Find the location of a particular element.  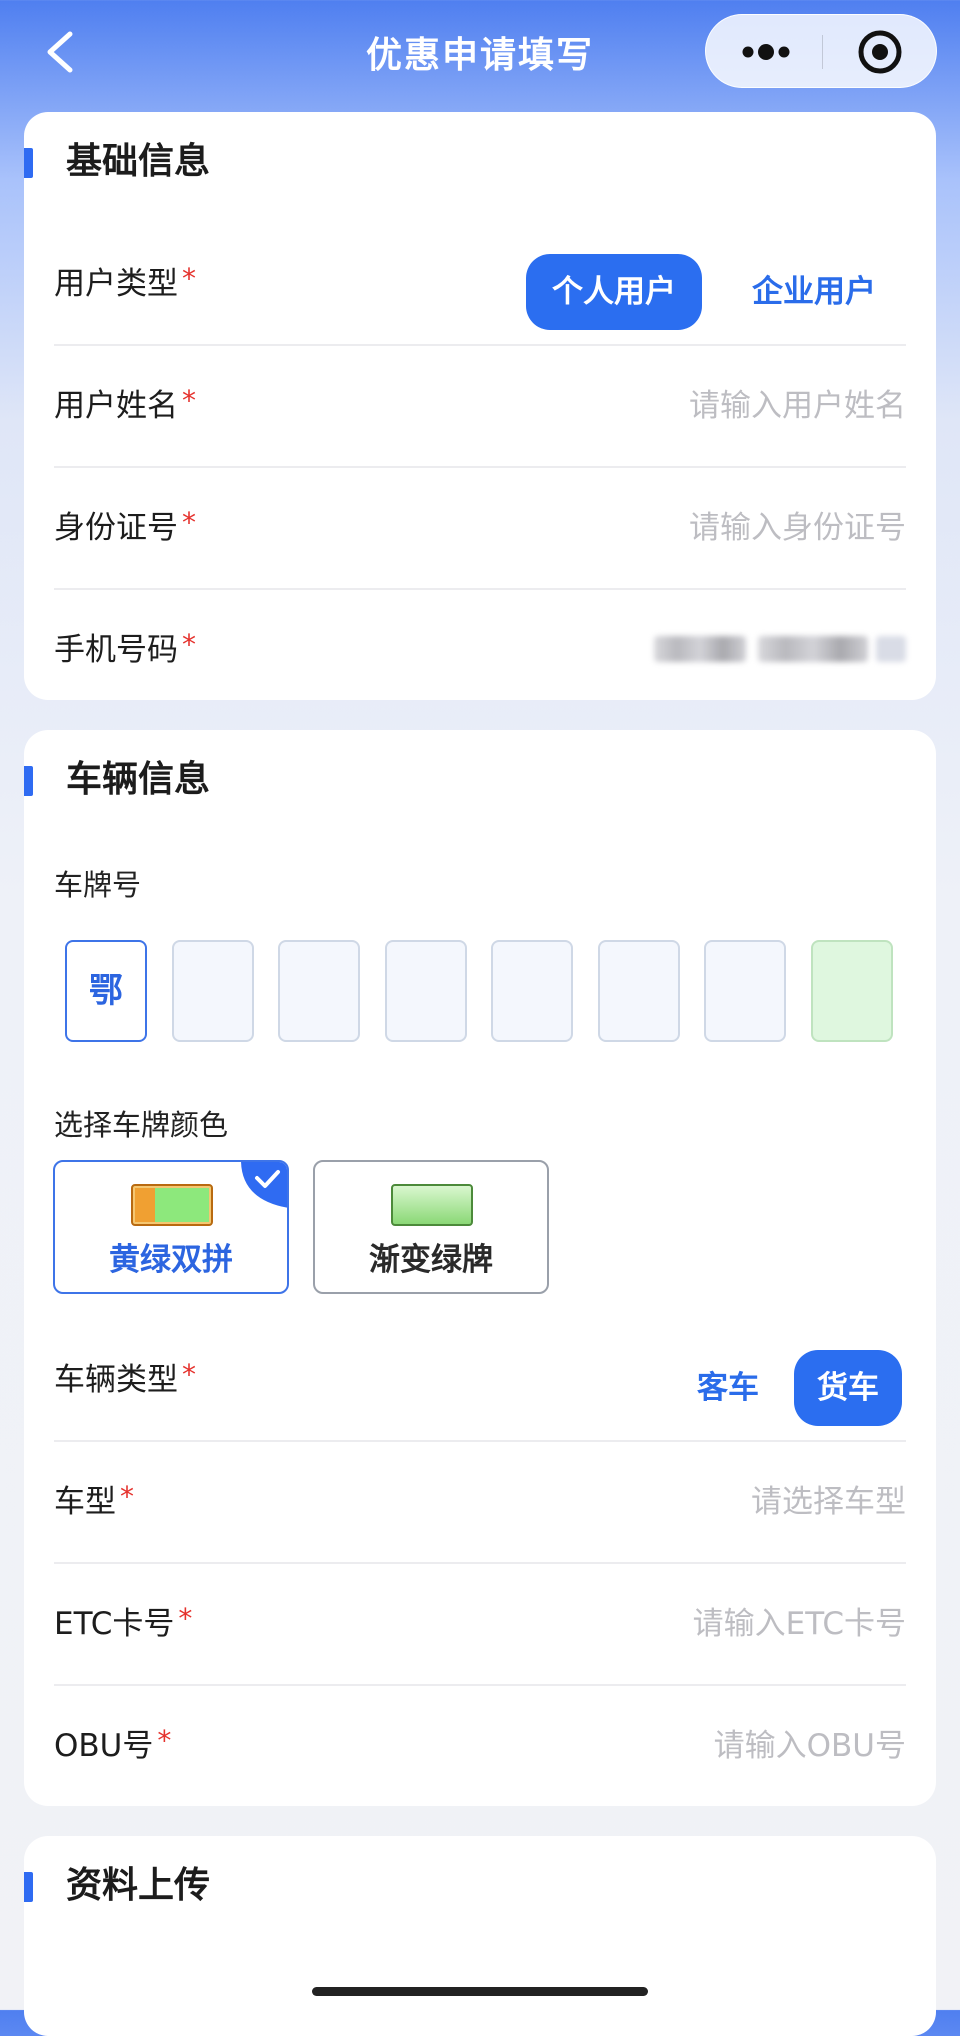

top-nav-bar: 优惠申请填写 is located at coordinates (480, 54).